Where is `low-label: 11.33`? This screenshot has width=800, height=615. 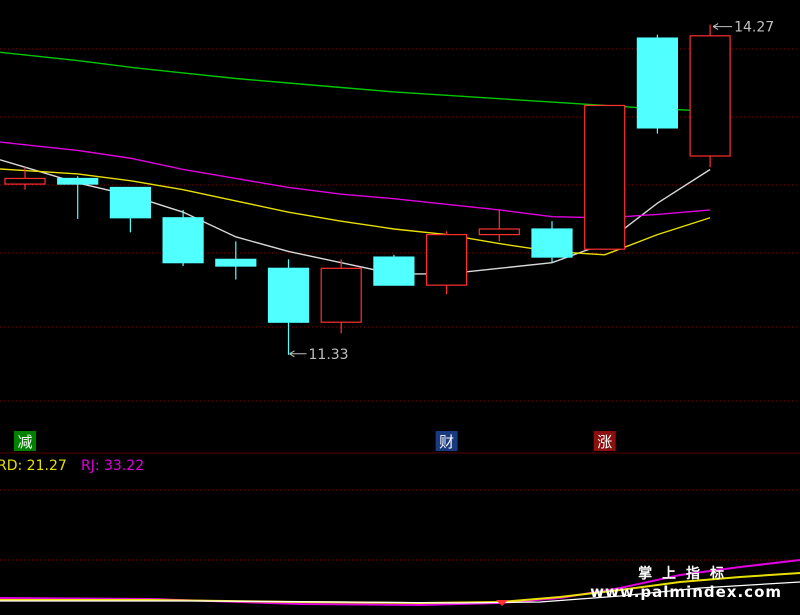 low-label: 11.33 is located at coordinates (329, 355).